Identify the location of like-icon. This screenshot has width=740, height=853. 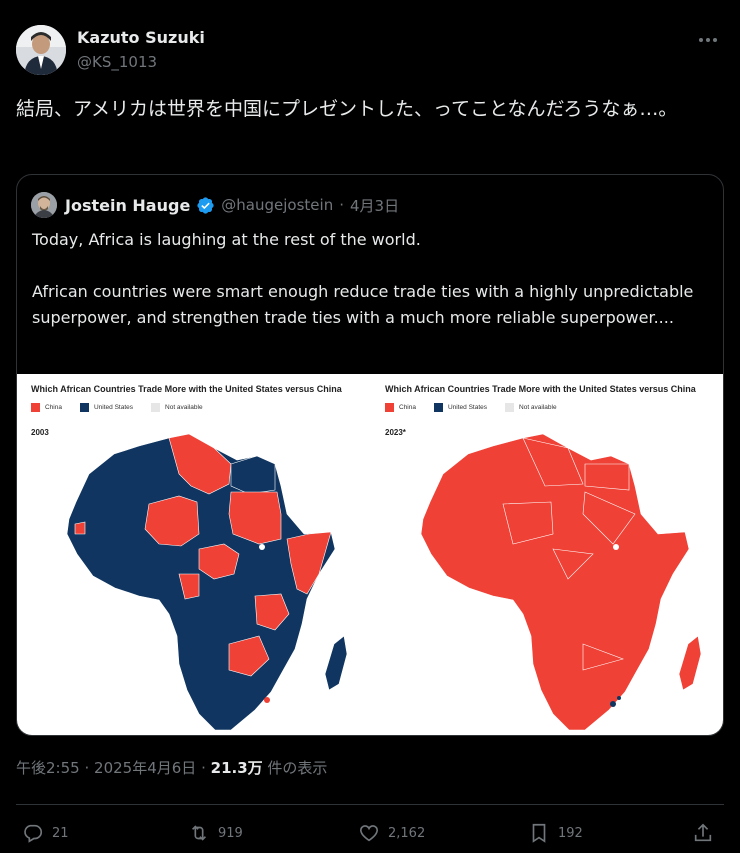
(369, 833).